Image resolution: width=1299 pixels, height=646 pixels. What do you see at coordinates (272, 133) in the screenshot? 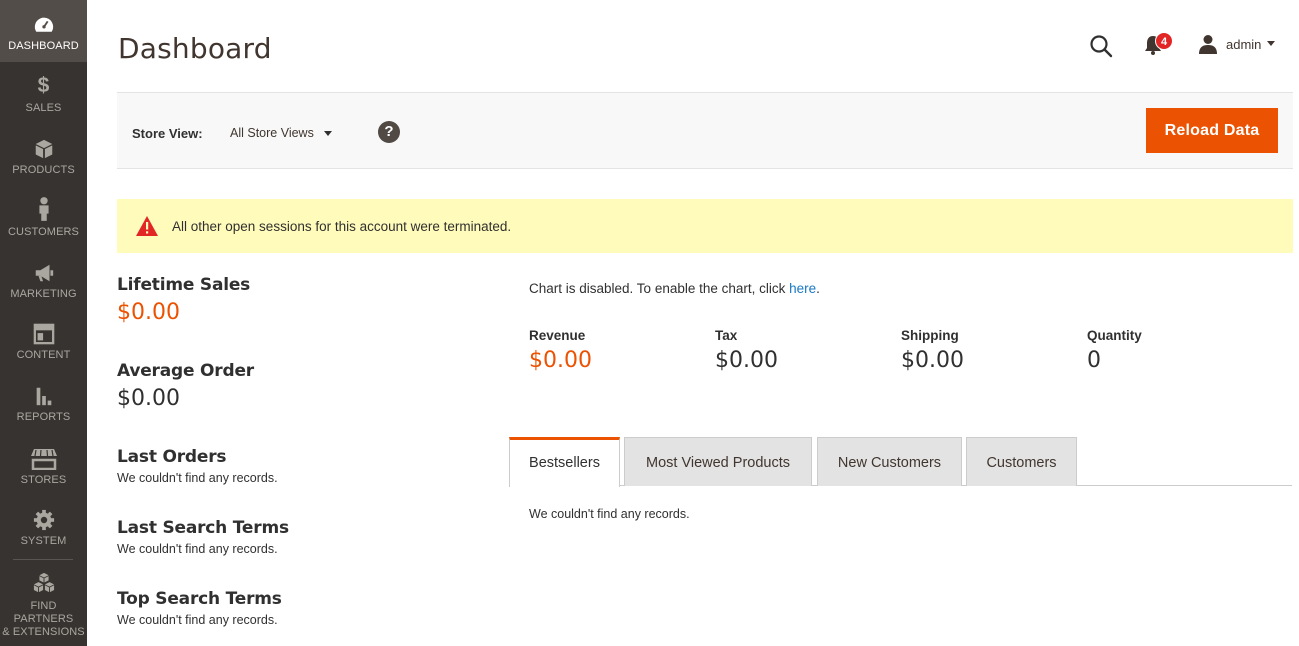
I see `store-view-selected: All Store Views` at bounding box center [272, 133].